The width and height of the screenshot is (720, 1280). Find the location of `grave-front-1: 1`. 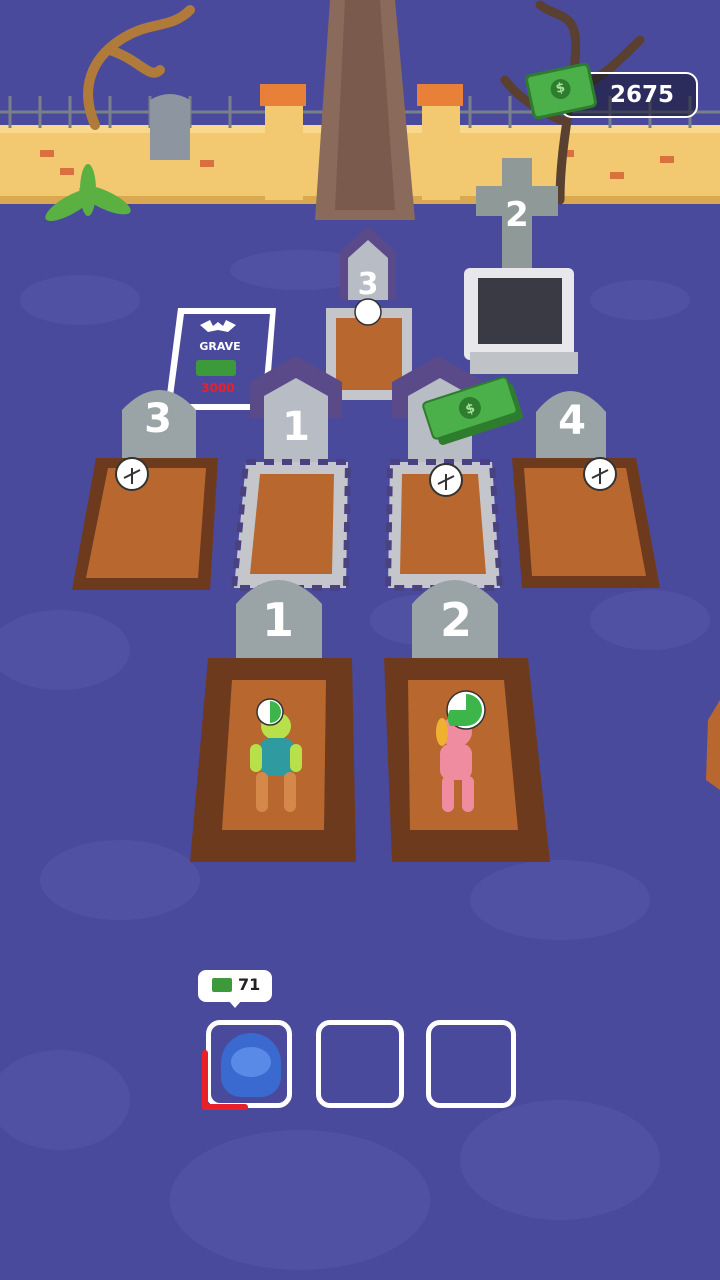

grave-front-1: 1 is located at coordinates (273, 721).